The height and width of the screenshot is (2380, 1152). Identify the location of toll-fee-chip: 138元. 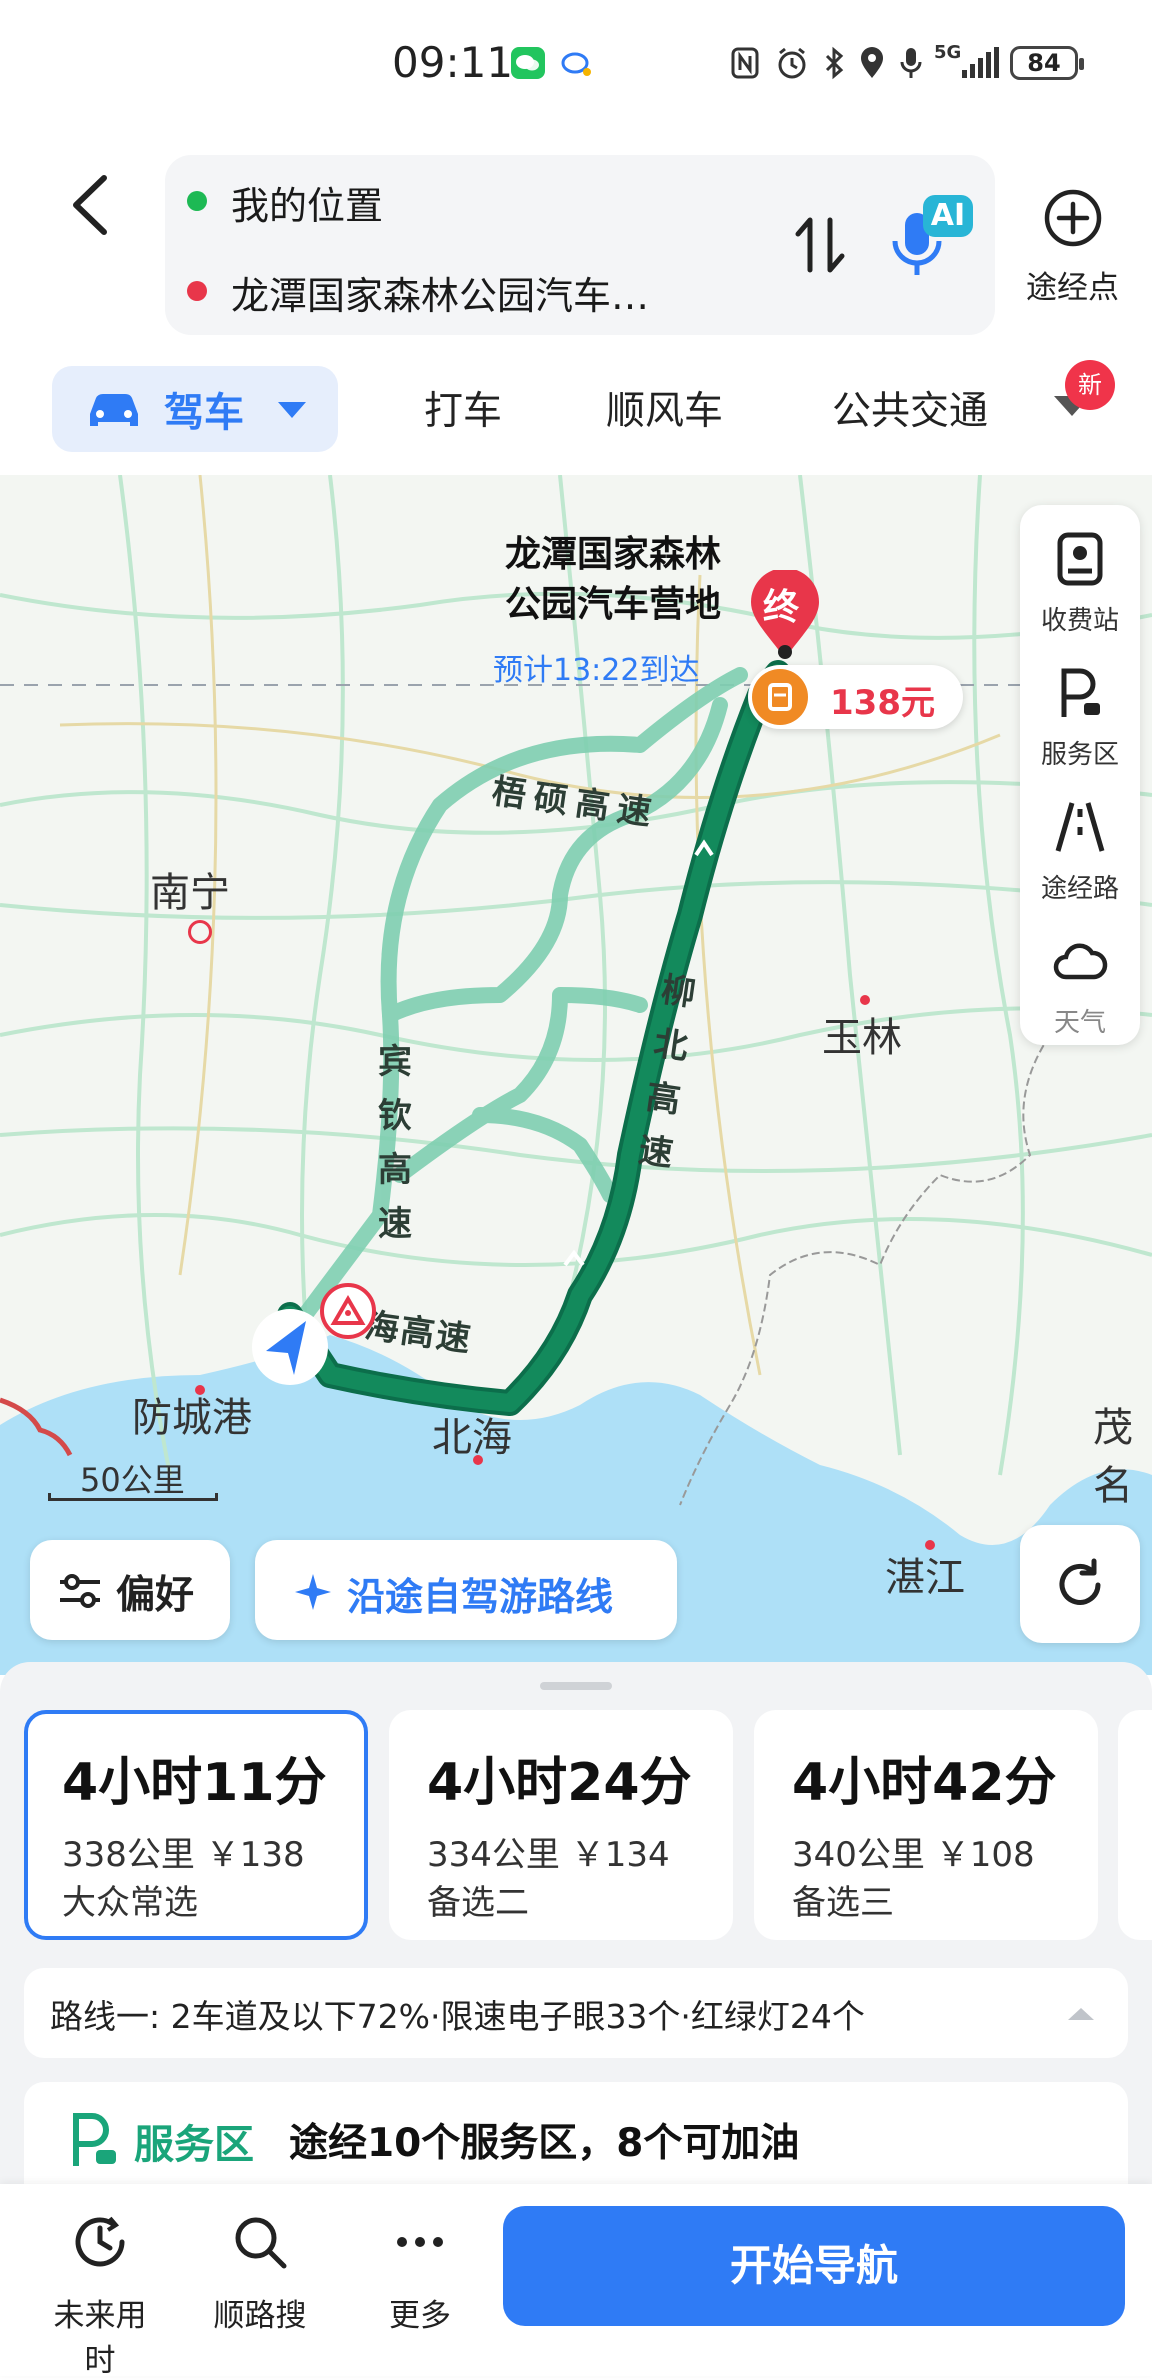
(855, 697).